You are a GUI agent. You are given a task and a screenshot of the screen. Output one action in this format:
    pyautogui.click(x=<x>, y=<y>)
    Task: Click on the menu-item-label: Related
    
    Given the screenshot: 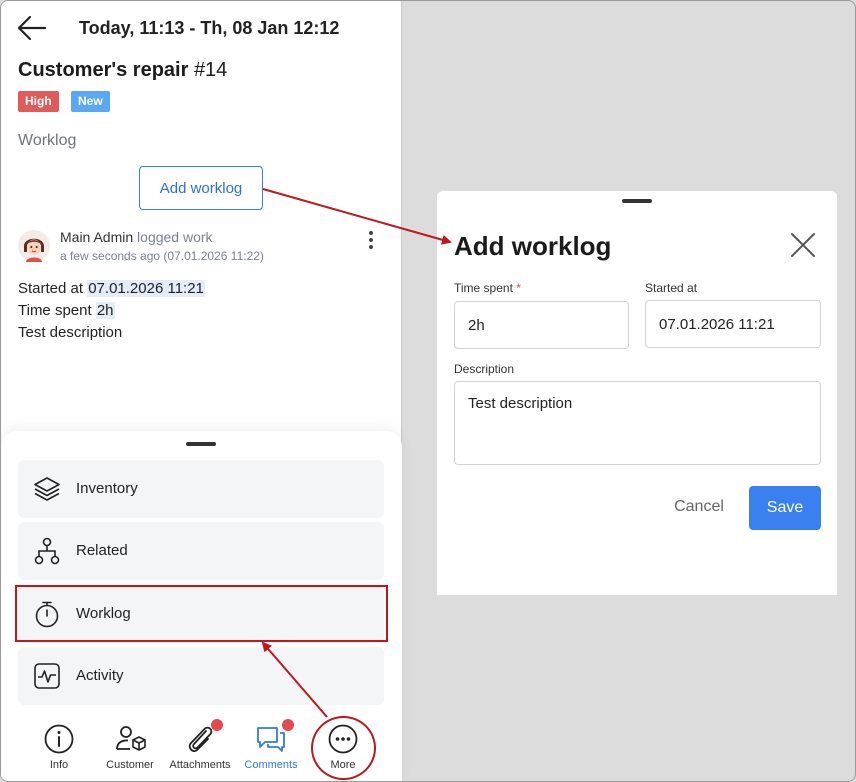 What is the action you would take?
    pyautogui.click(x=102, y=550)
    